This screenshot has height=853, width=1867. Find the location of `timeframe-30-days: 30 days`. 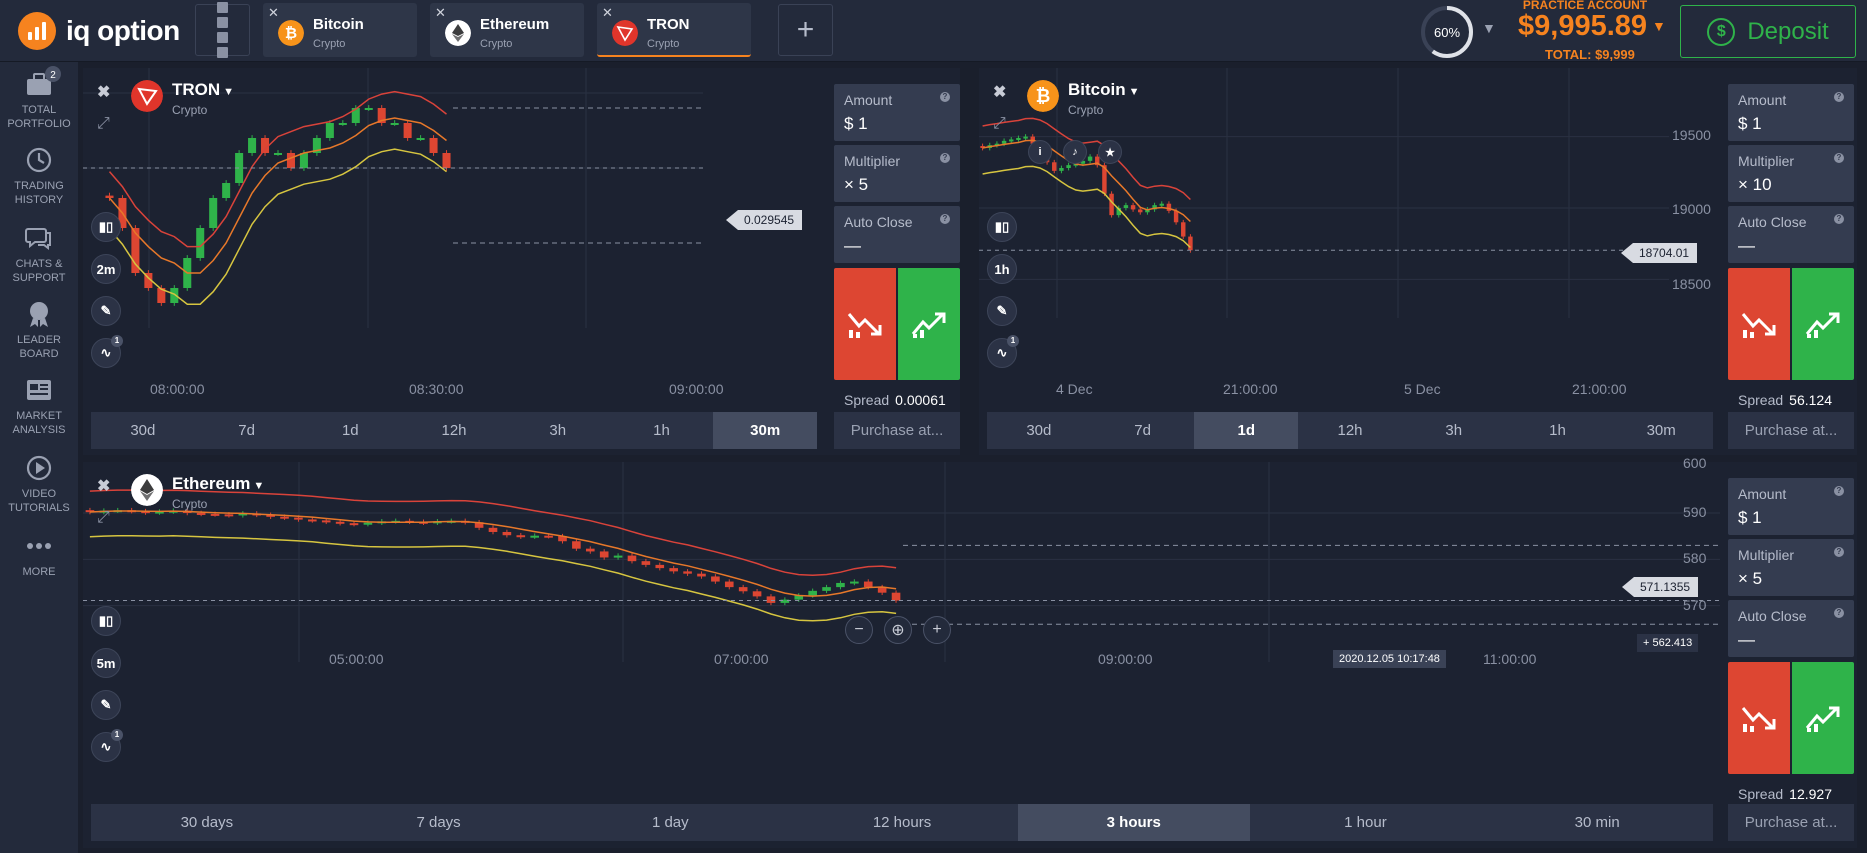

timeframe-30-days: 30 days is located at coordinates (207, 822).